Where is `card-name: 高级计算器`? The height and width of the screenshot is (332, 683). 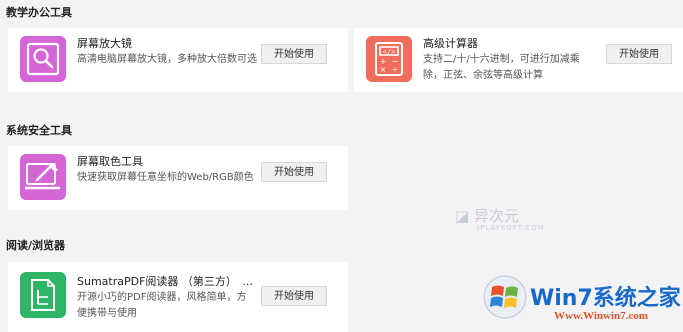
card-name: 高级计算器 is located at coordinates (450, 43).